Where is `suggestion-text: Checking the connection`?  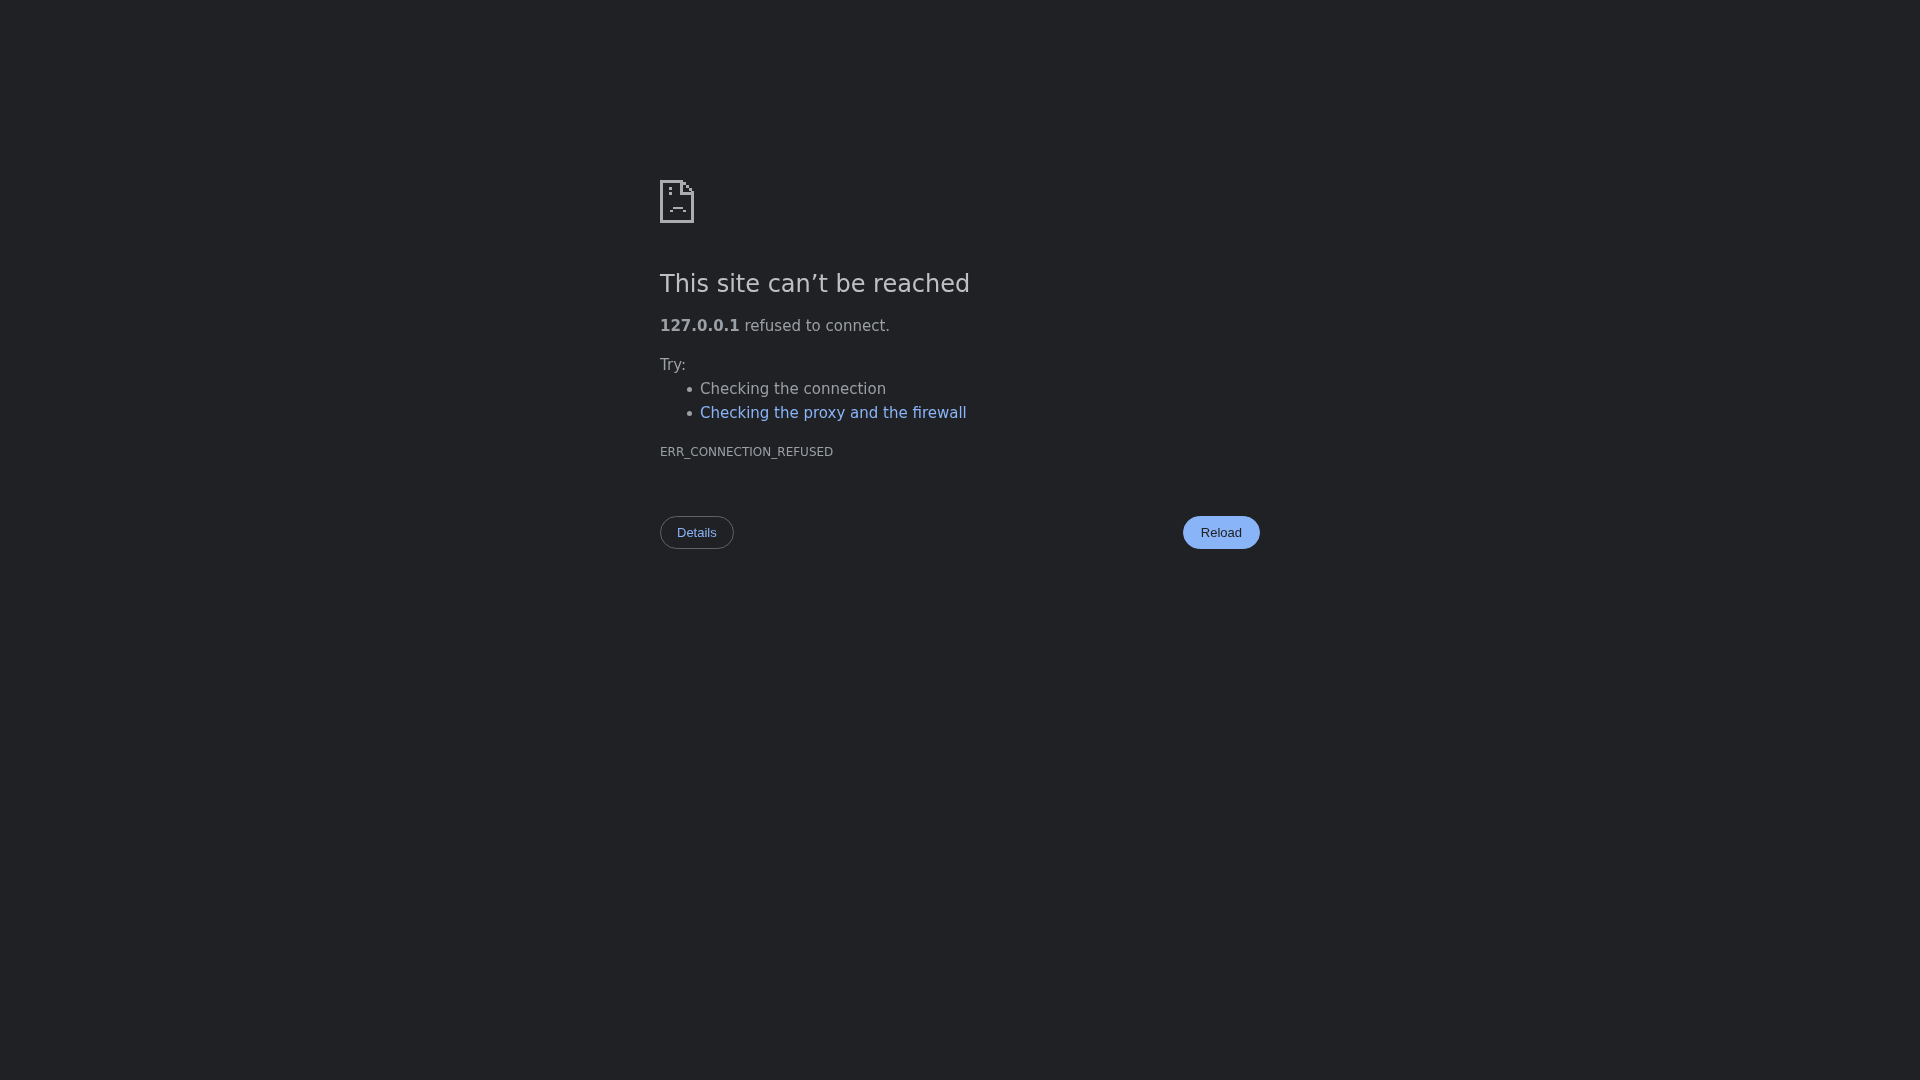 suggestion-text: Checking the connection is located at coordinates (793, 389).